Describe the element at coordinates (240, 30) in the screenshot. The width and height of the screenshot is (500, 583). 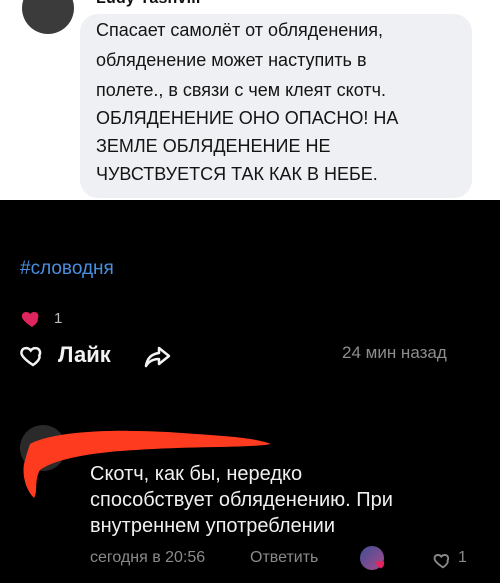
I see `bubble-line: Спасает самолёт от обляденения,` at that location.